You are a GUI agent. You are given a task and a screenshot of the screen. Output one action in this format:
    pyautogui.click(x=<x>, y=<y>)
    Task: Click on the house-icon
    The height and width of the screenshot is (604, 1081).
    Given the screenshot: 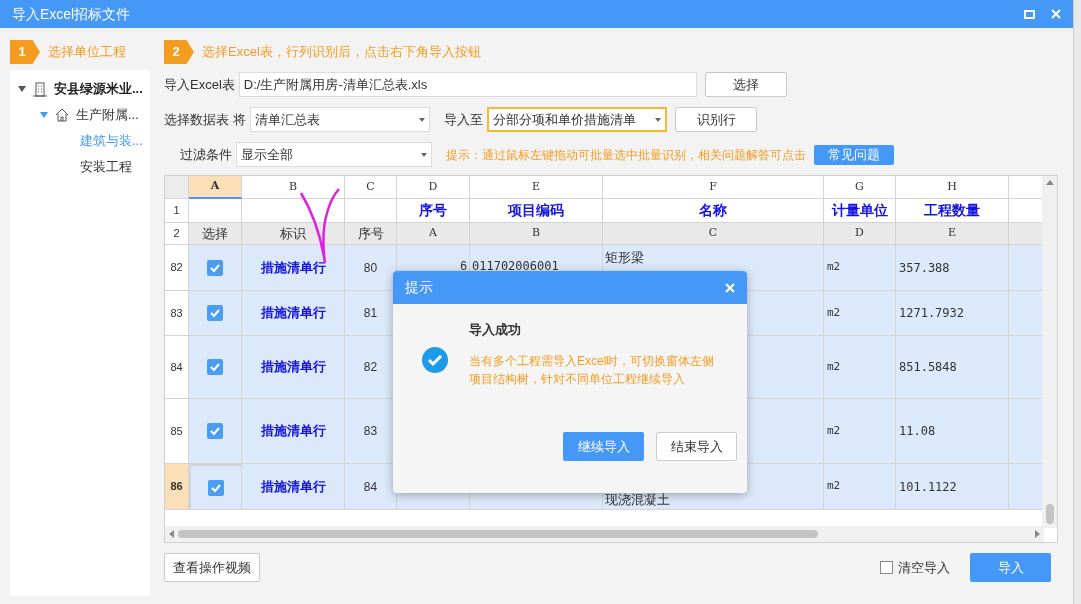 What is the action you would take?
    pyautogui.click(x=62, y=115)
    